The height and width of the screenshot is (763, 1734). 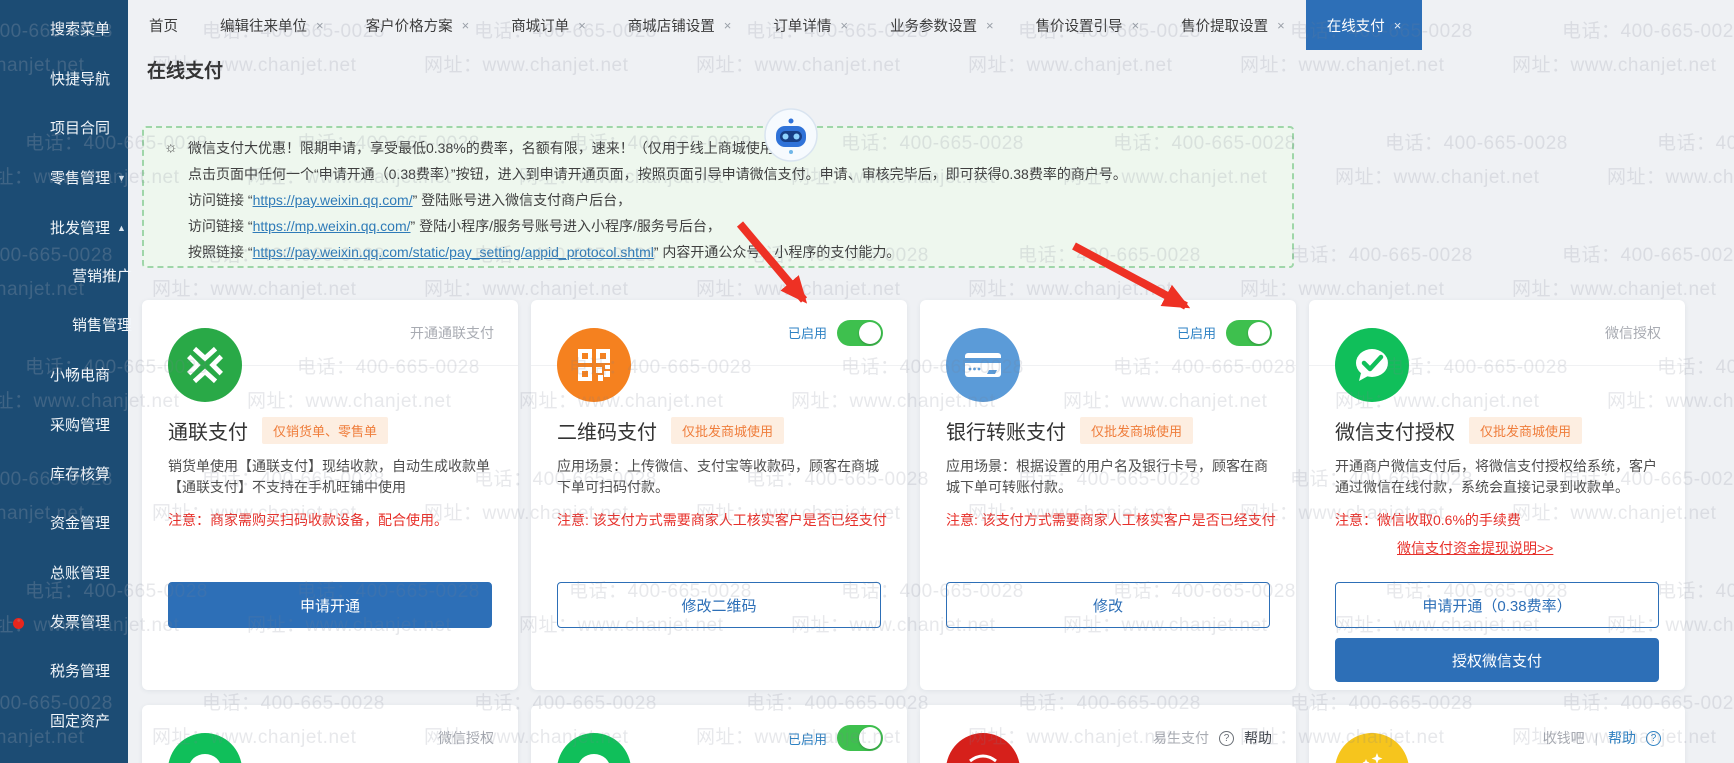 I want to click on apply-tonglian-button: 申请开通, so click(x=330, y=605).